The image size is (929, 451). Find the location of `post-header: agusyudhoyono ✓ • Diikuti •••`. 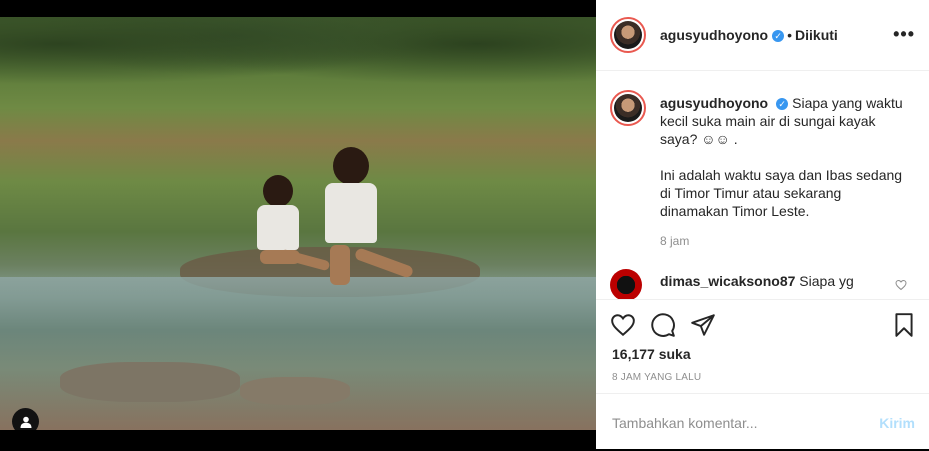

post-header: agusyudhoyono ✓ • Diikuti ••• is located at coordinates (762, 35).